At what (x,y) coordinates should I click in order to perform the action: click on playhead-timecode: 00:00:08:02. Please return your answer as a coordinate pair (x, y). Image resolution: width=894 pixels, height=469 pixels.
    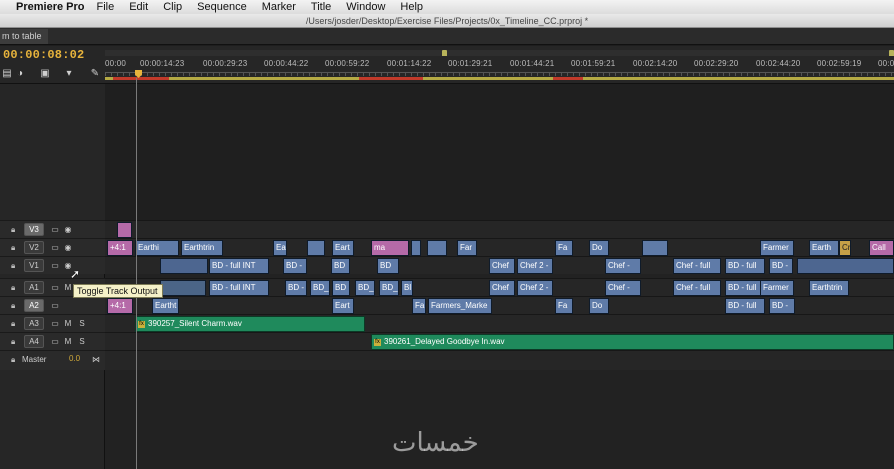
    Looking at the image, I should click on (43, 55).